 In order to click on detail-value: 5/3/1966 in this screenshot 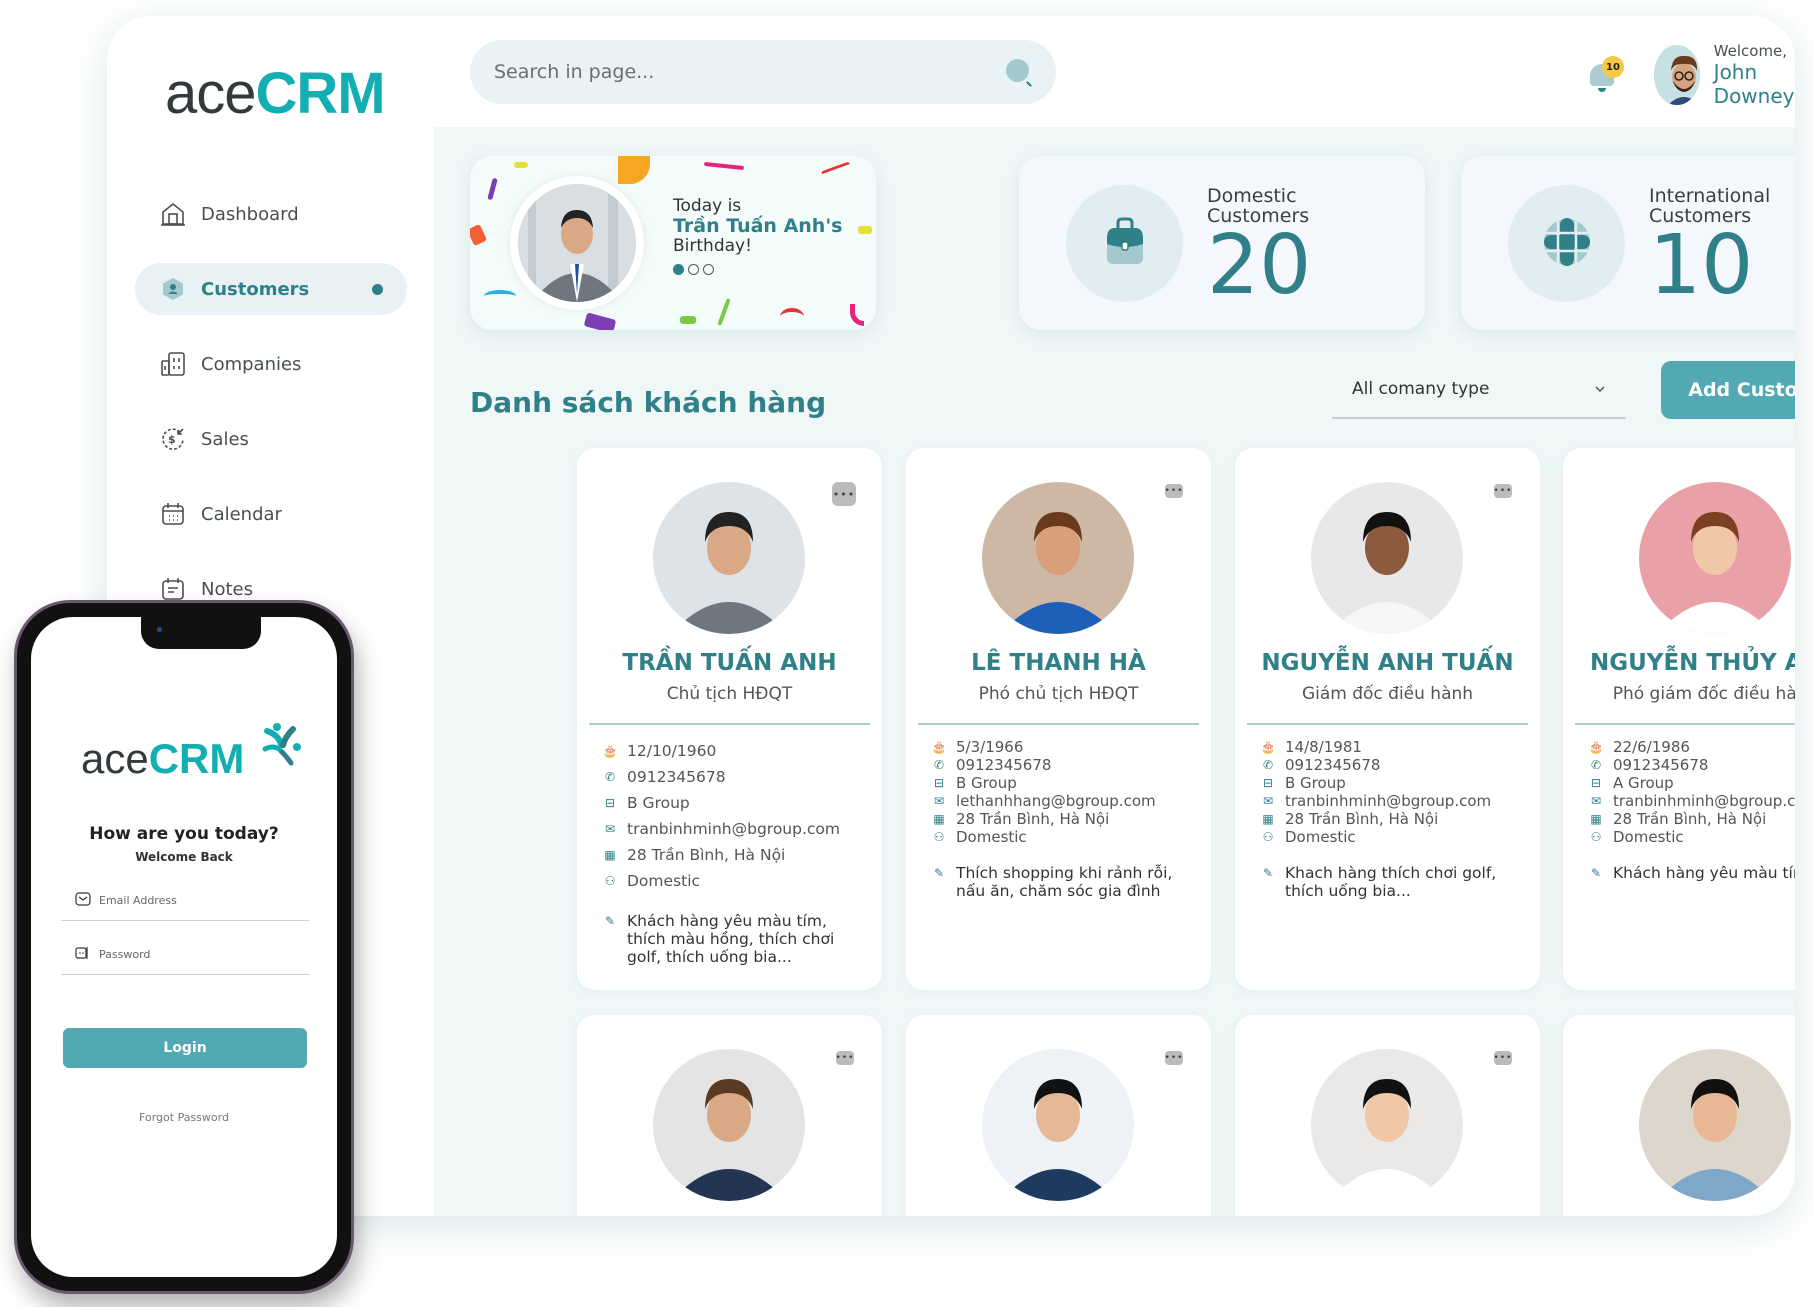, I will do `click(990, 747)`.